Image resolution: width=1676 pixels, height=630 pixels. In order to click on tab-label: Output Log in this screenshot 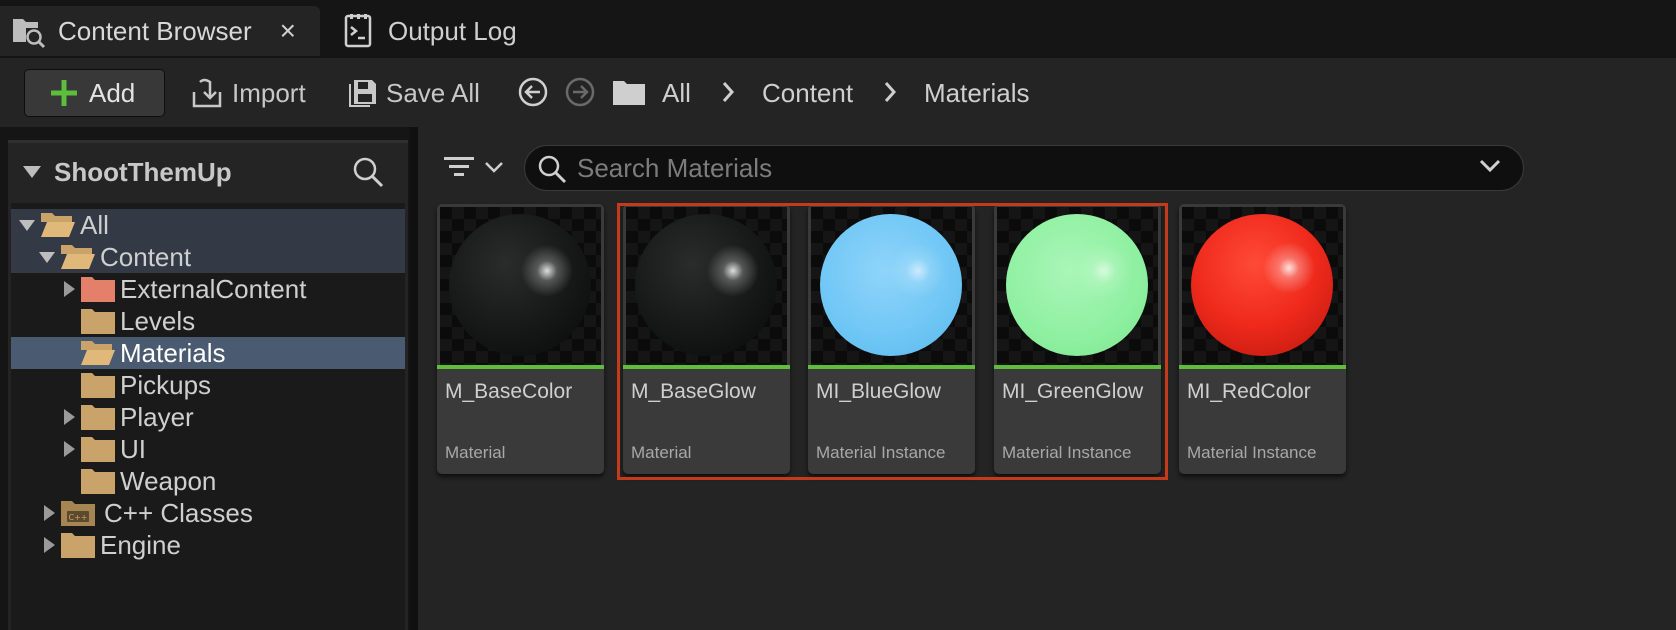, I will do `click(452, 30)`.